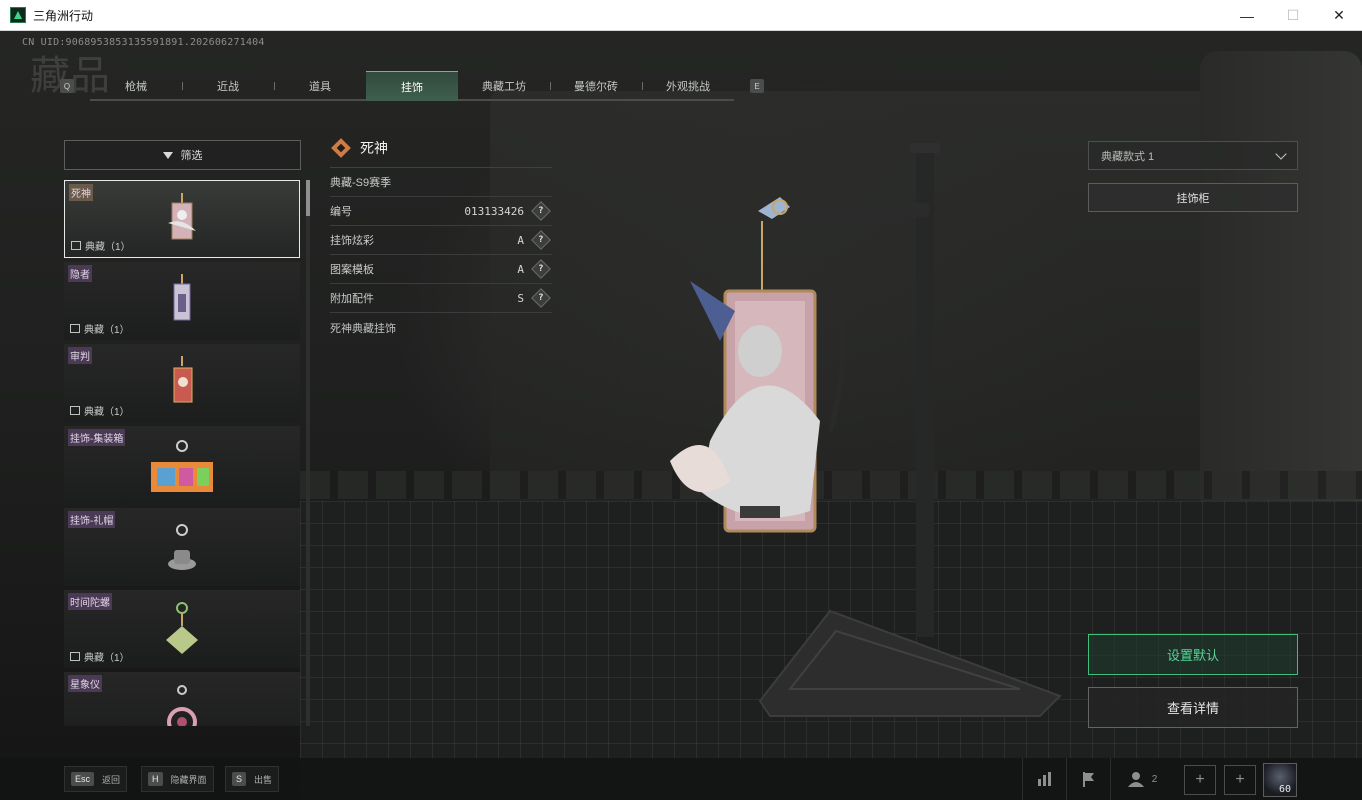 The image size is (1362, 800). What do you see at coordinates (167, 155) in the screenshot?
I see `filter-icon` at bounding box center [167, 155].